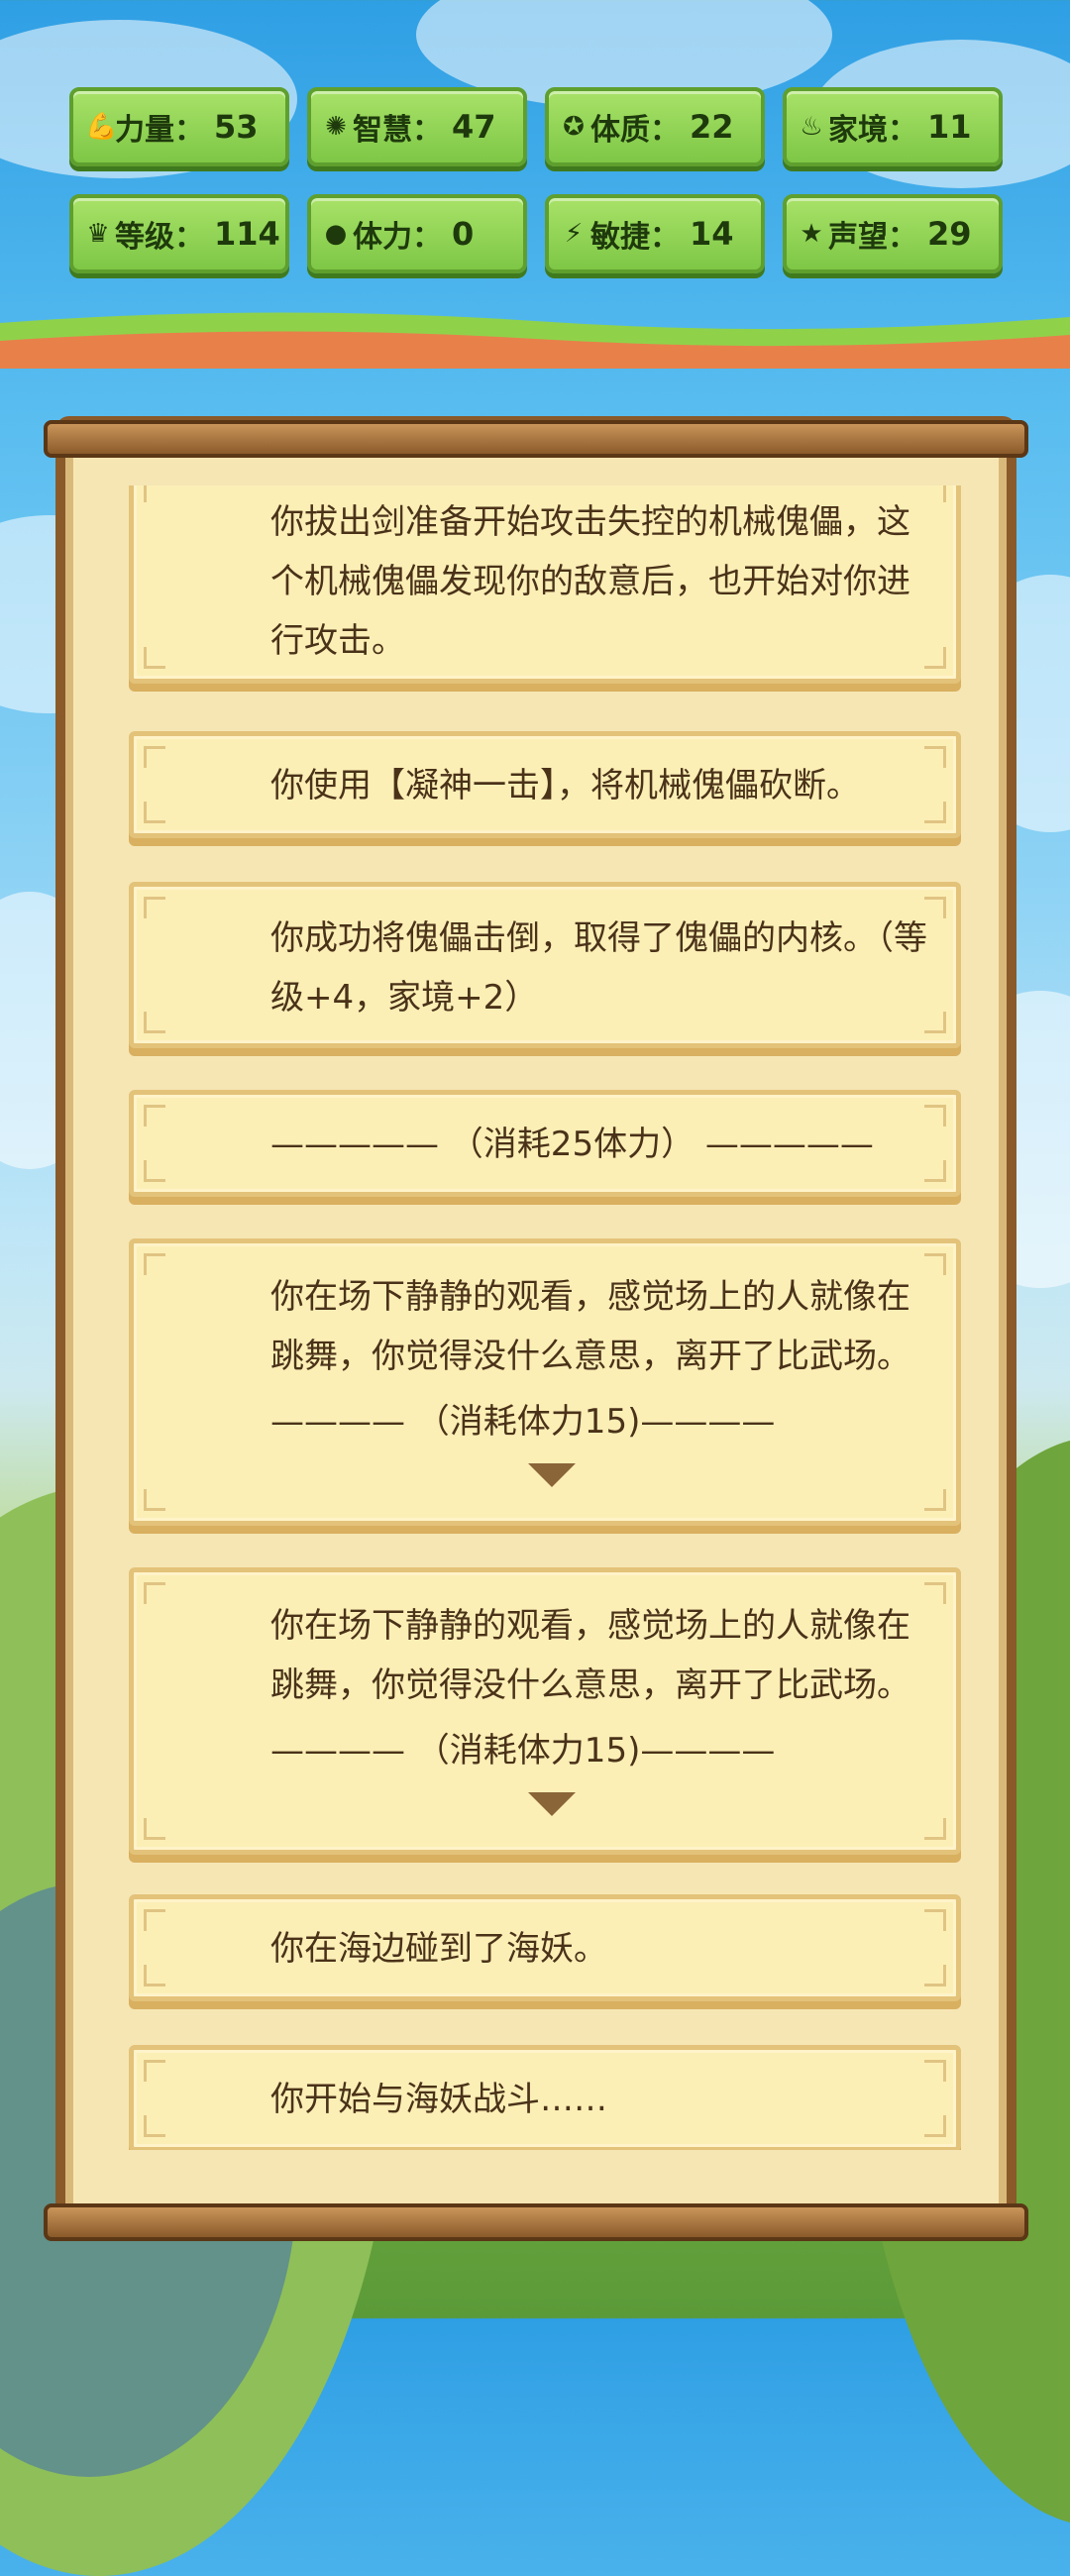 The image size is (1070, 2576). What do you see at coordinates (635, 237) in the screenshot?
I see `stat-label: 敏捷：` at bounding box center [635, 237].